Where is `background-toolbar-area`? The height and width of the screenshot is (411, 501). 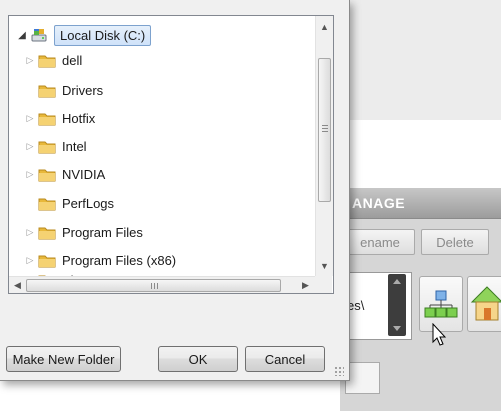 background-toolbar-area is located at coordinates (420, 60).